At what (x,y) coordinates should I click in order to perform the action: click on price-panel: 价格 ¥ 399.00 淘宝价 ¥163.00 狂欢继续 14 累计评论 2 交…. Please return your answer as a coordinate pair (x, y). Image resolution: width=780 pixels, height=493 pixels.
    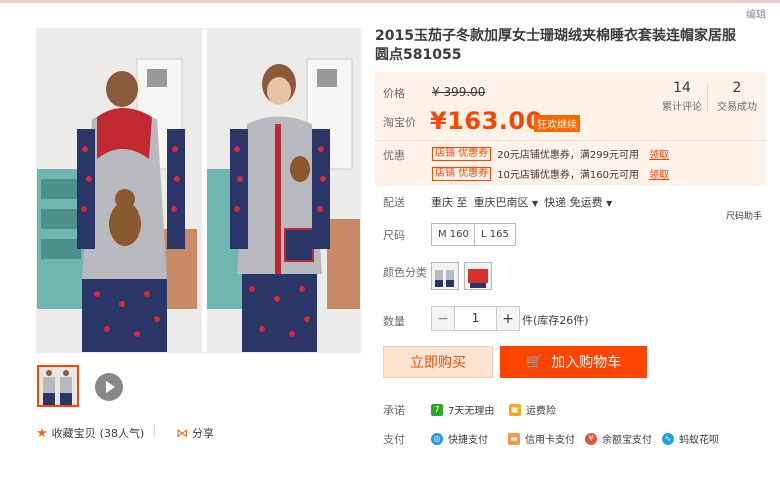
    Looking at the image, I should click on (570, 106).